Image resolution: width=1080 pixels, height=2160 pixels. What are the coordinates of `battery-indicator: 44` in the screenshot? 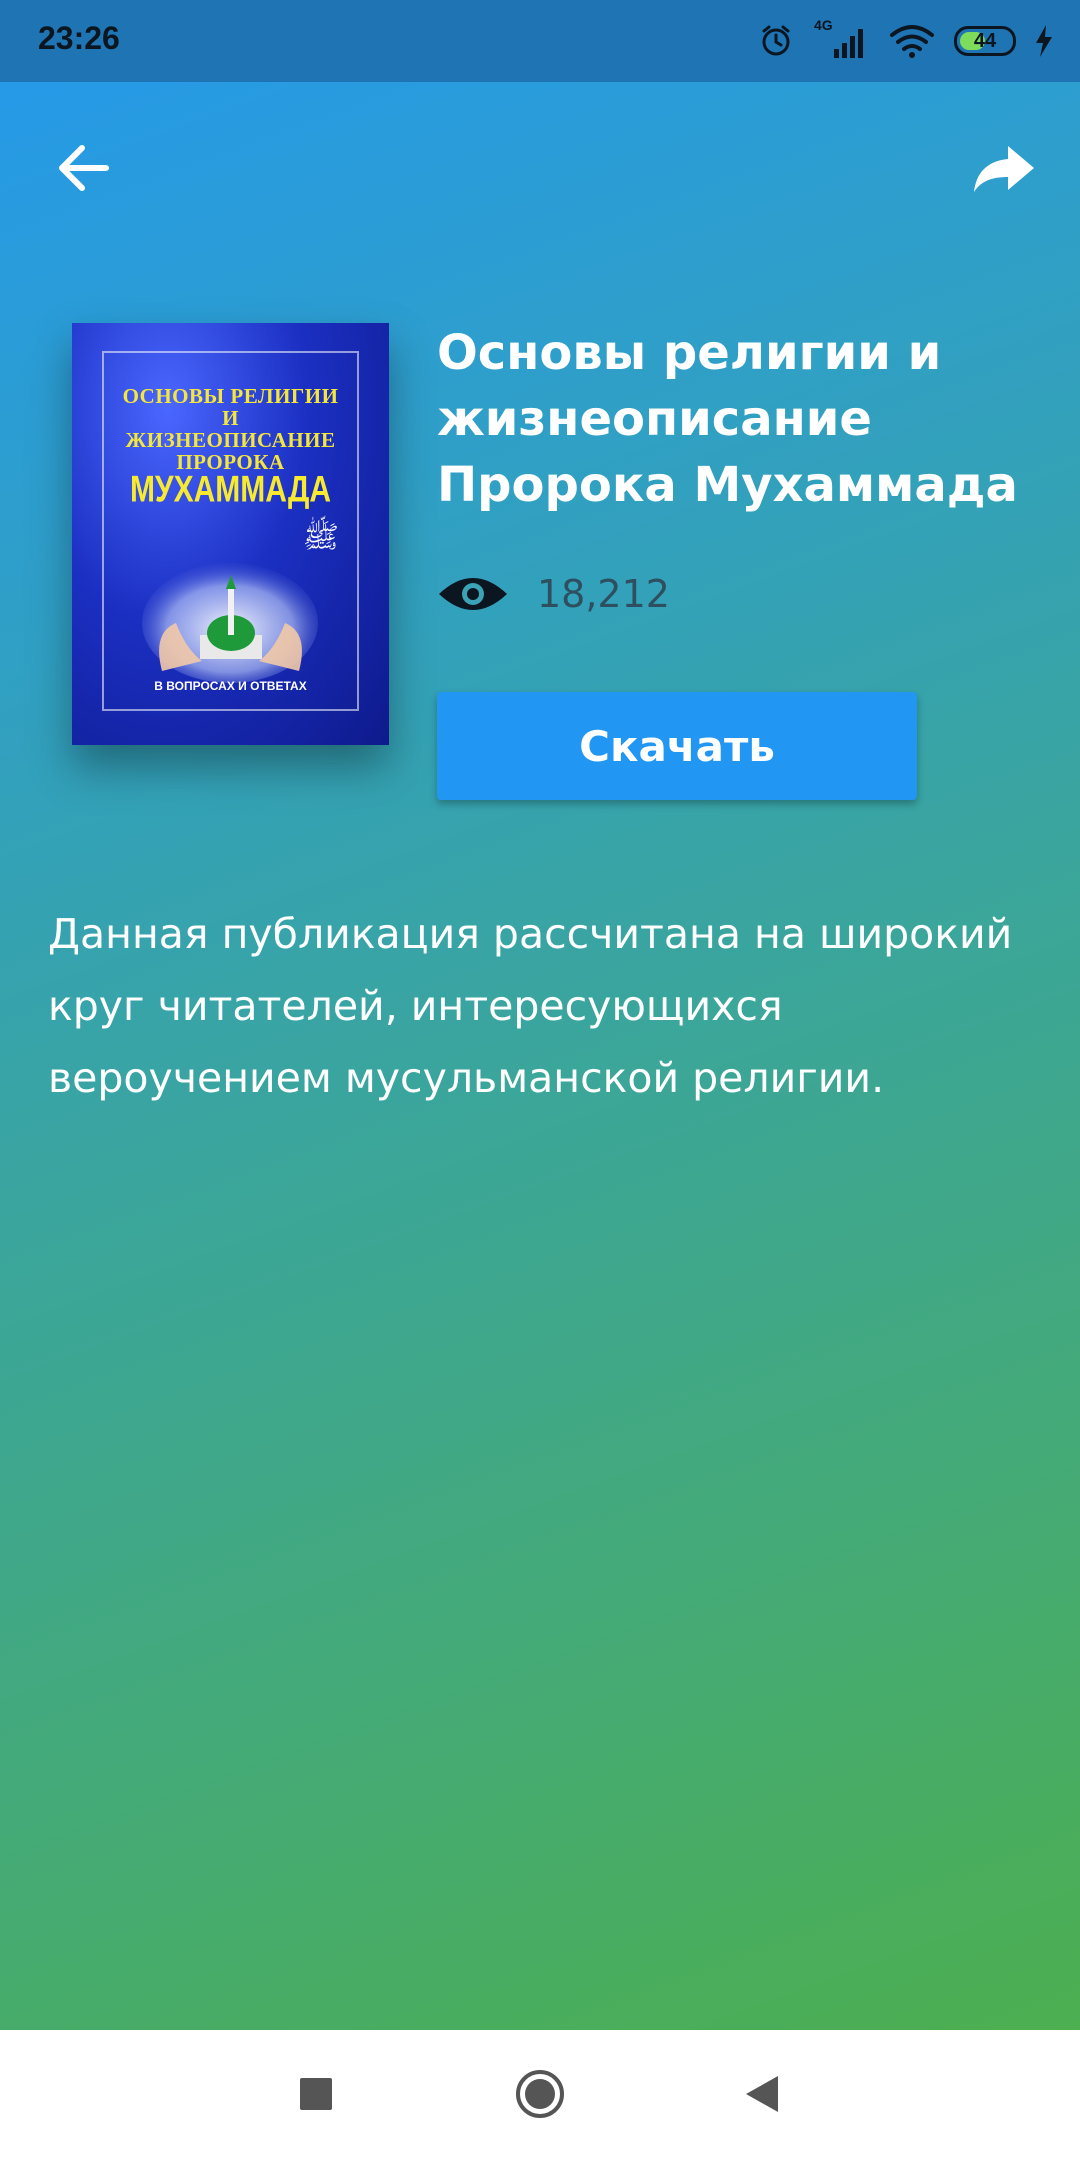 It's located at (985, 41).